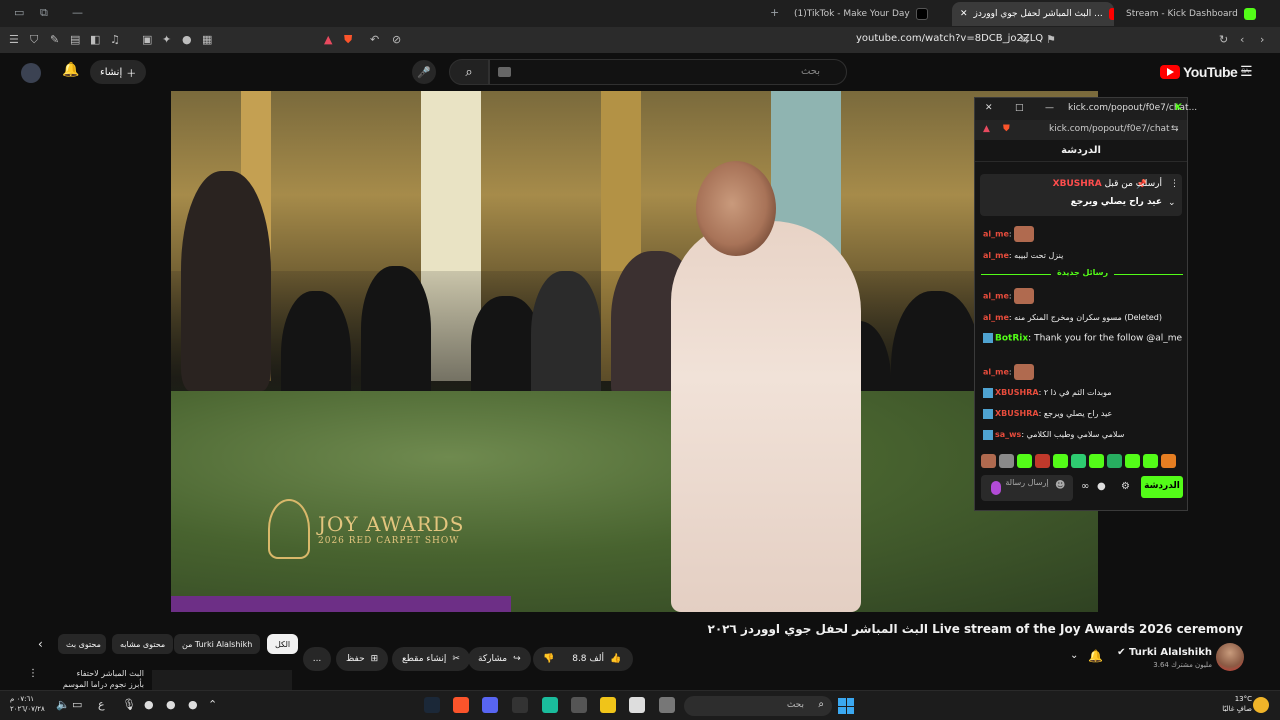 The image size is (1280, 720). Describe the element at coordinates (187, 39) in the screenshot. I see `cookie-icon: ●` at that location.